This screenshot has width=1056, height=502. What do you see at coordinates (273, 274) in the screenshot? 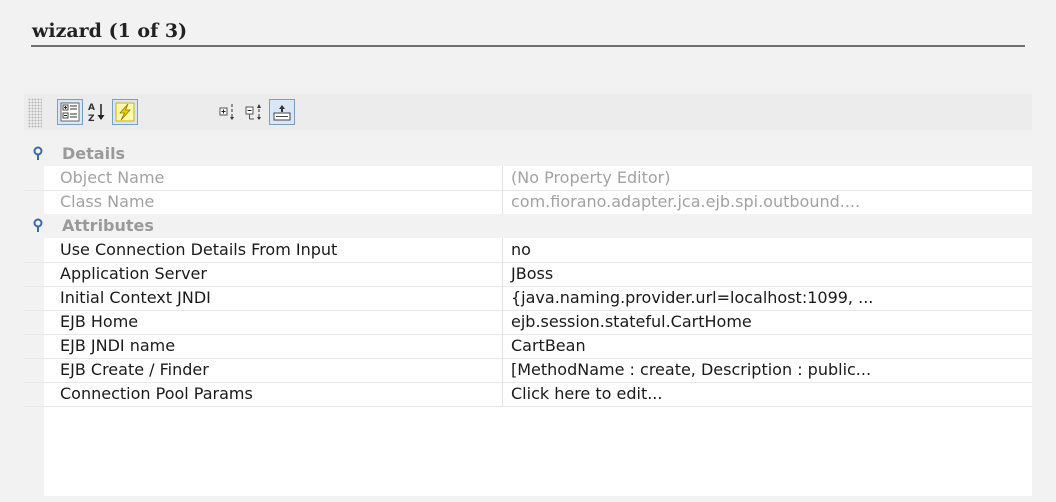
I see `property-name: Application Server` at bounding box center [273, 274].